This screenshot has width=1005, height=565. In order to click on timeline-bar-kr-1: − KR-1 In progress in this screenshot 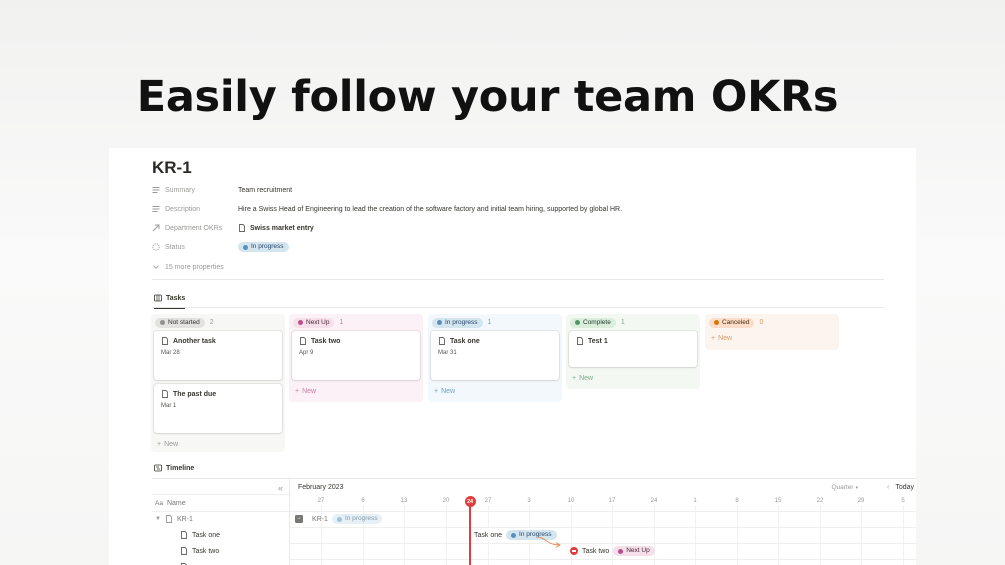, I will do `click(339, 519)`.